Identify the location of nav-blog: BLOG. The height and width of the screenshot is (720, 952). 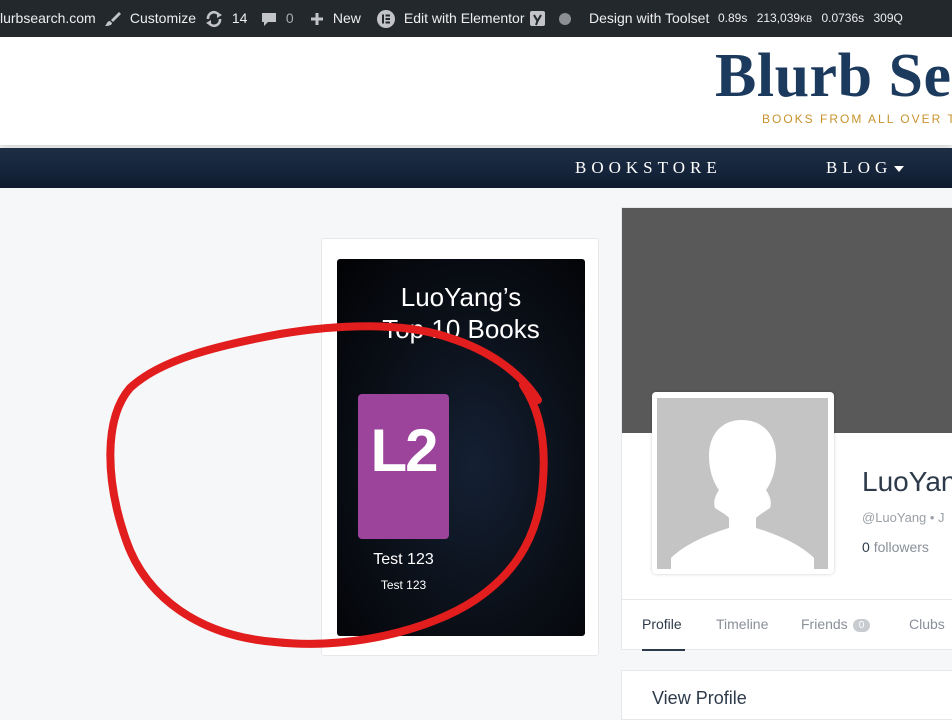
(865, 168).